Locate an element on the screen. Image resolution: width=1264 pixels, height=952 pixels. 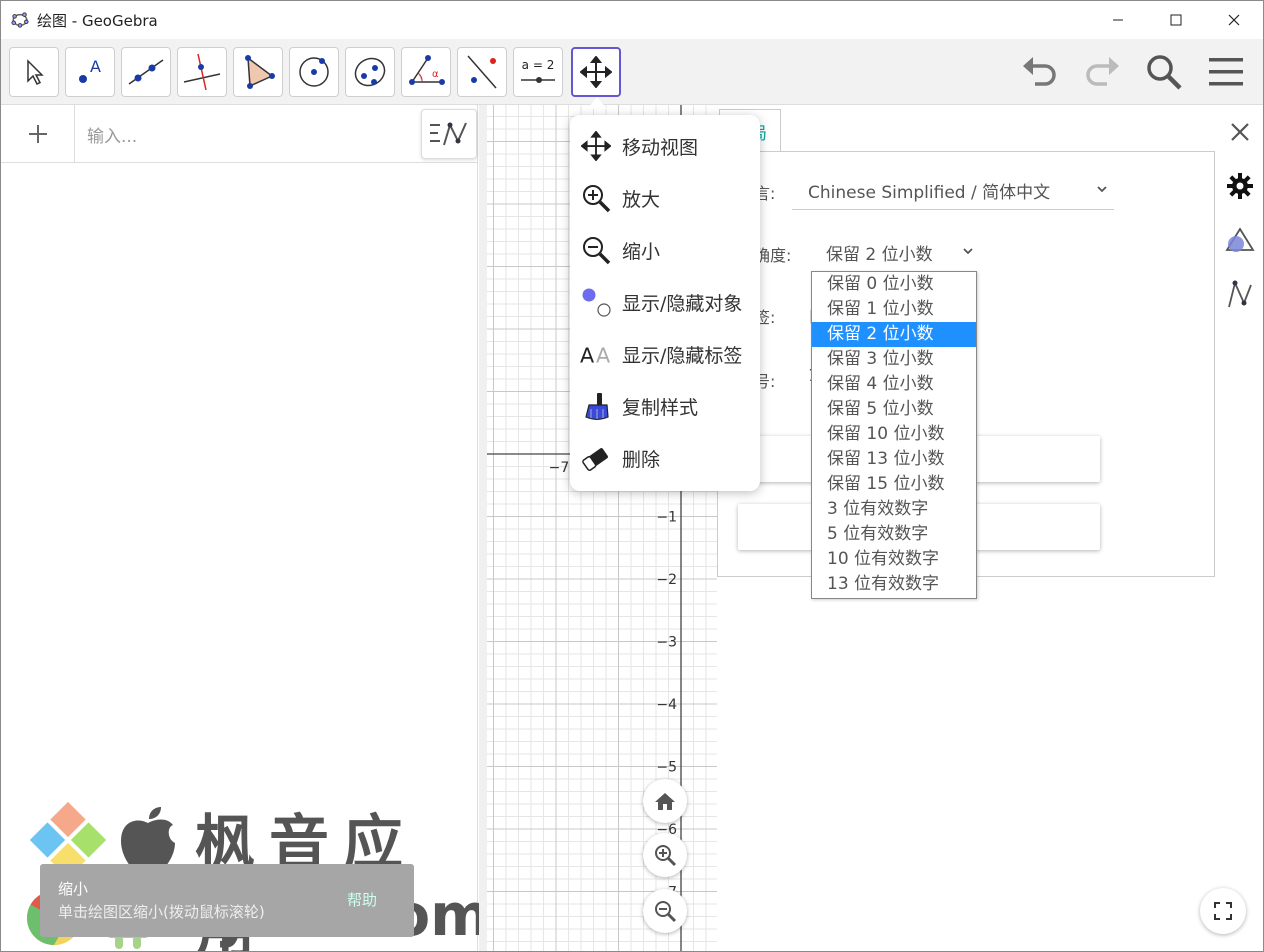
home-icon is located at coordinates (665, 801).